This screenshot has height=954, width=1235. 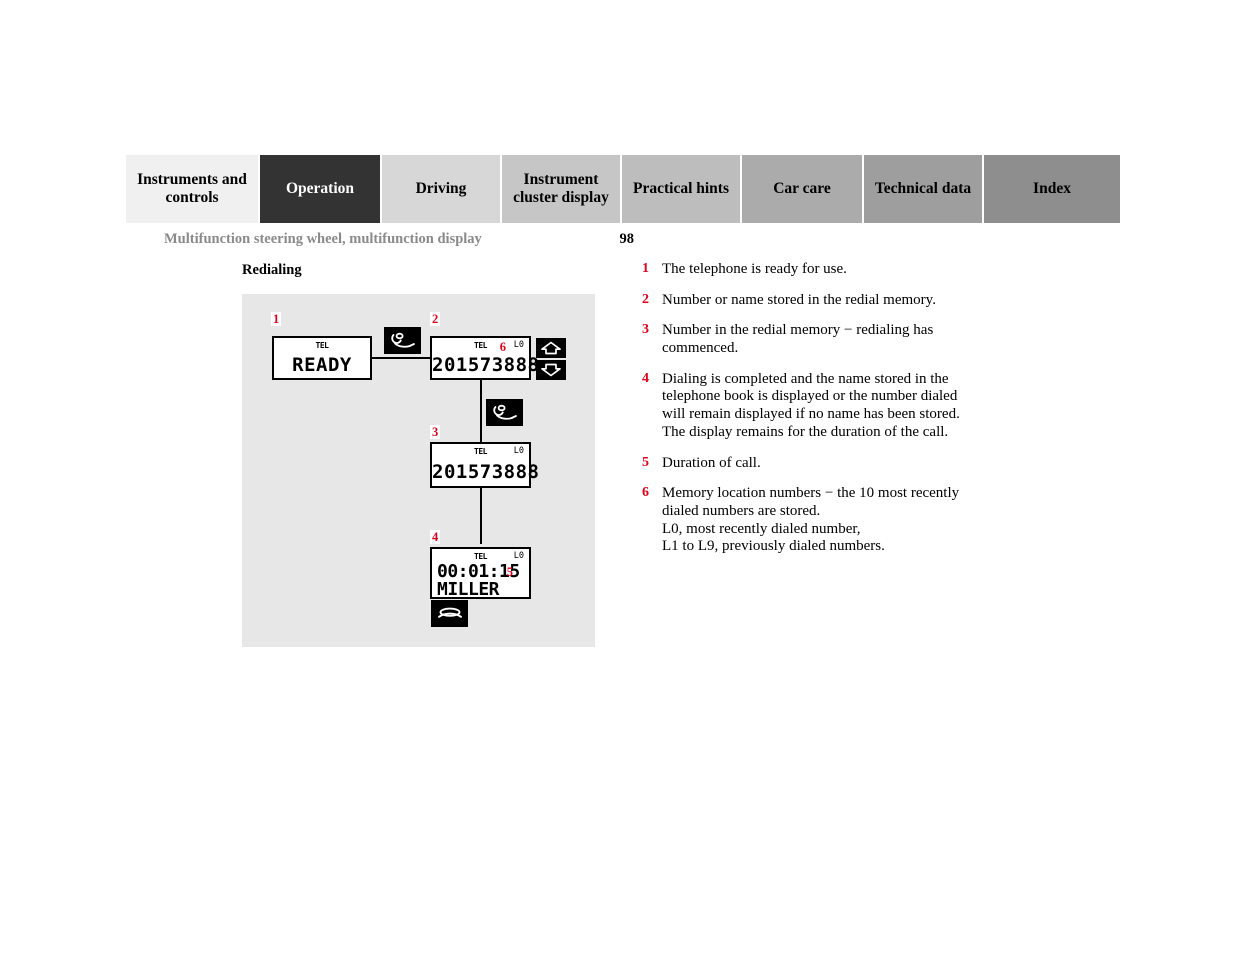 What do you see at coordinates (645, 299) in the screenshot?
I see `legend-item-number: 2` at bounding box center [645, 299].